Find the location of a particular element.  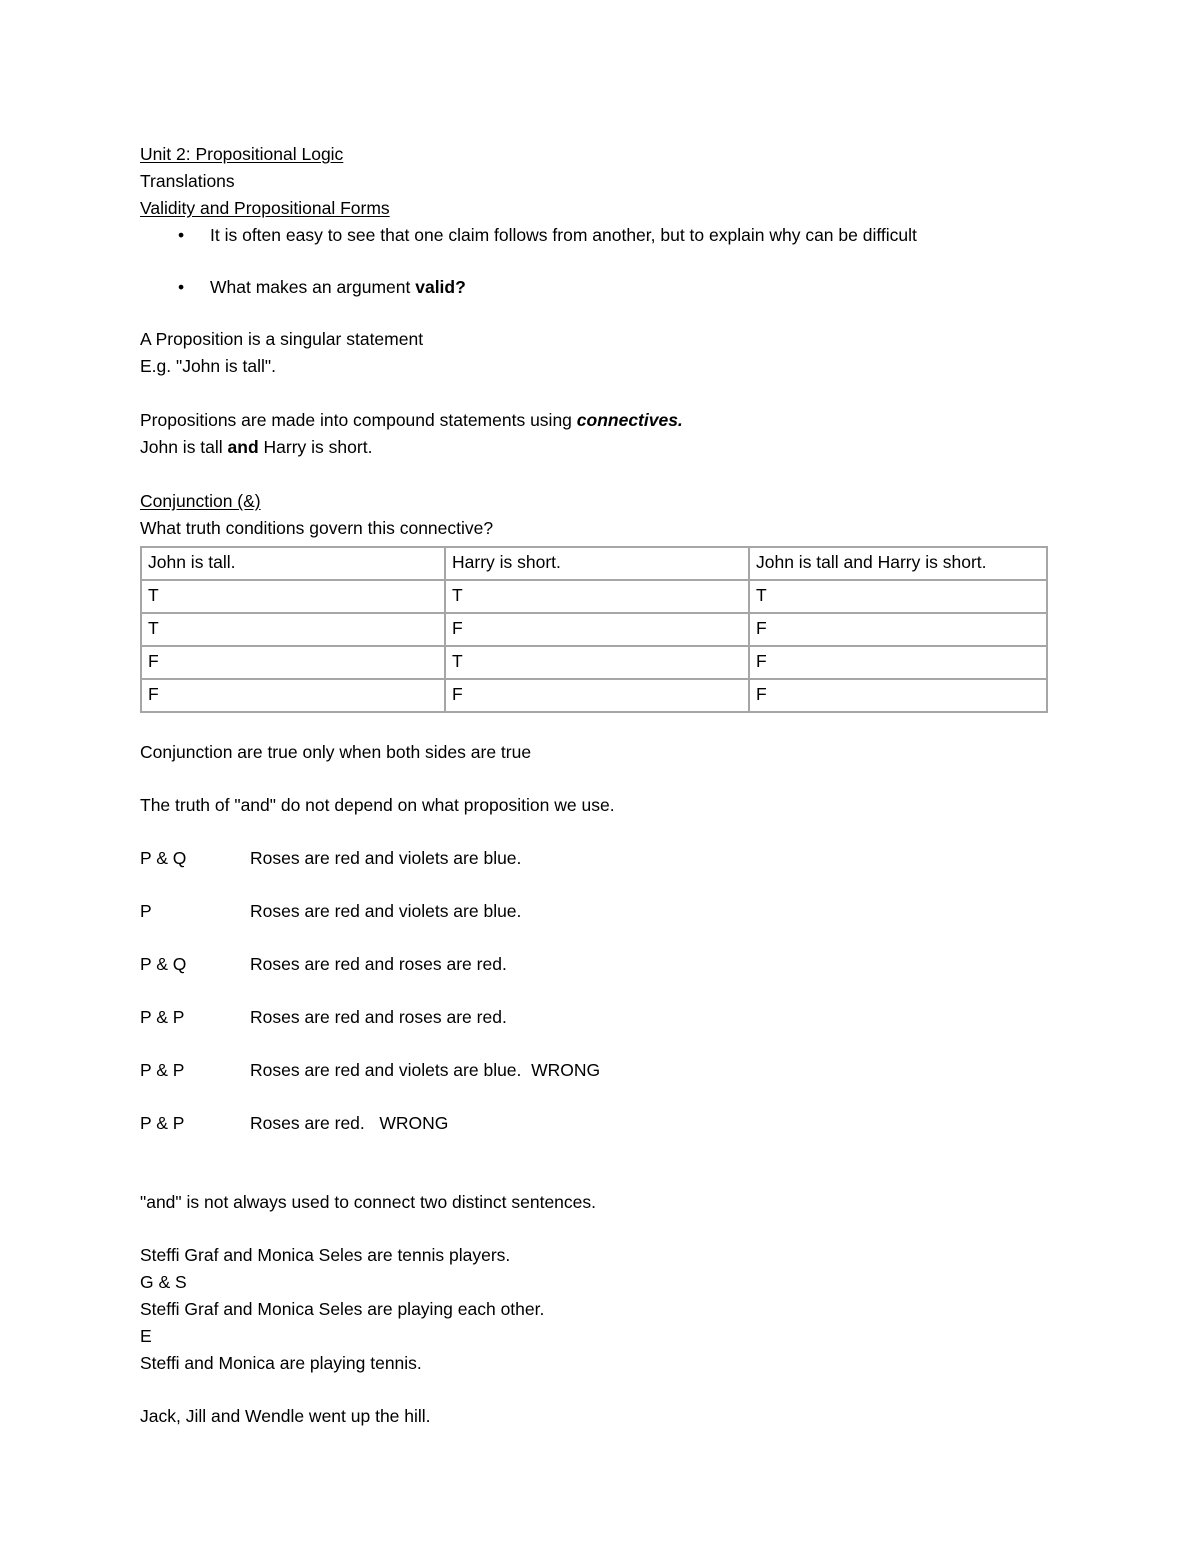

list-item: • What makes an argument valid? is located at coordinates (600, 287).